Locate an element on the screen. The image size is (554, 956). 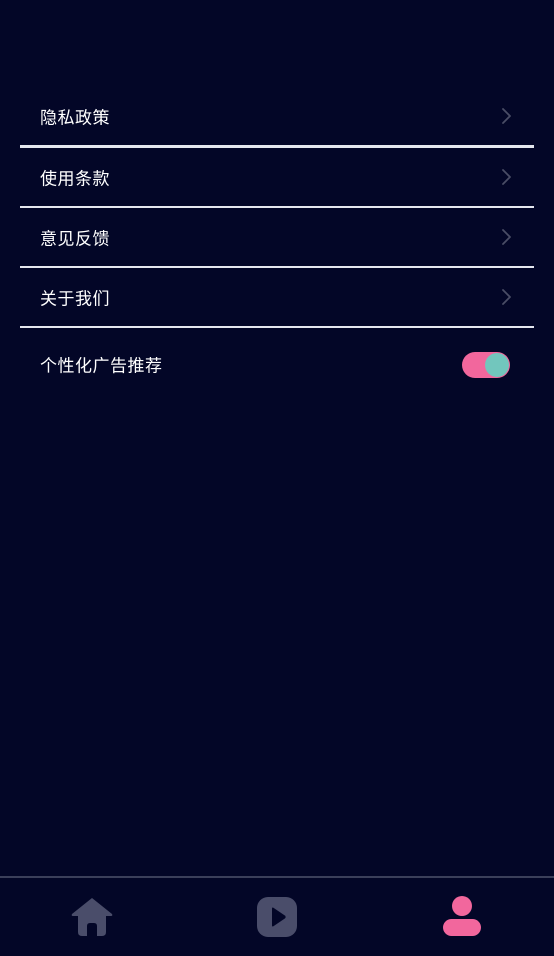
play-icon is located at coordinates (277, 917).